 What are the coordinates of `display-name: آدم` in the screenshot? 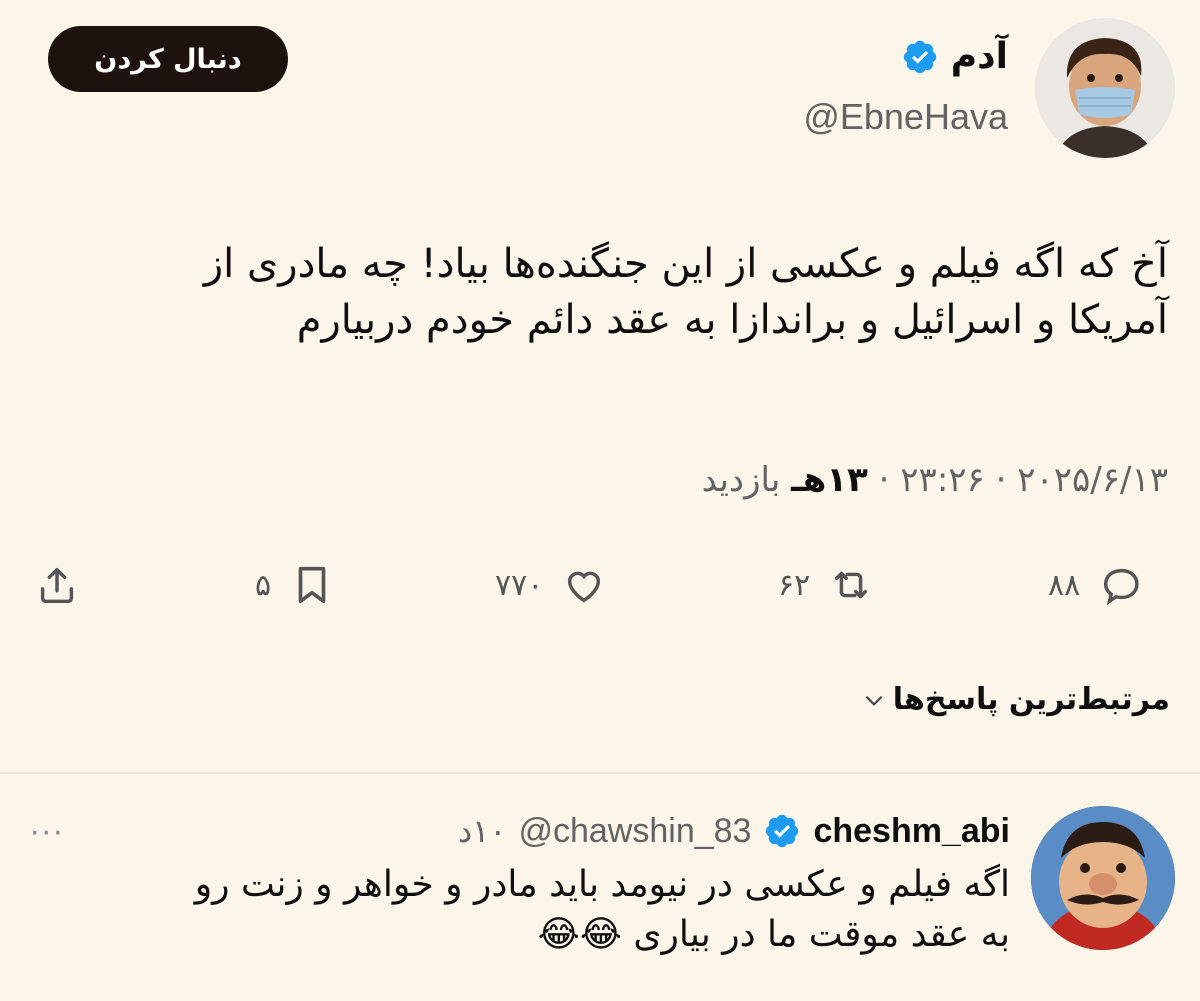 It's located at (979, 56).